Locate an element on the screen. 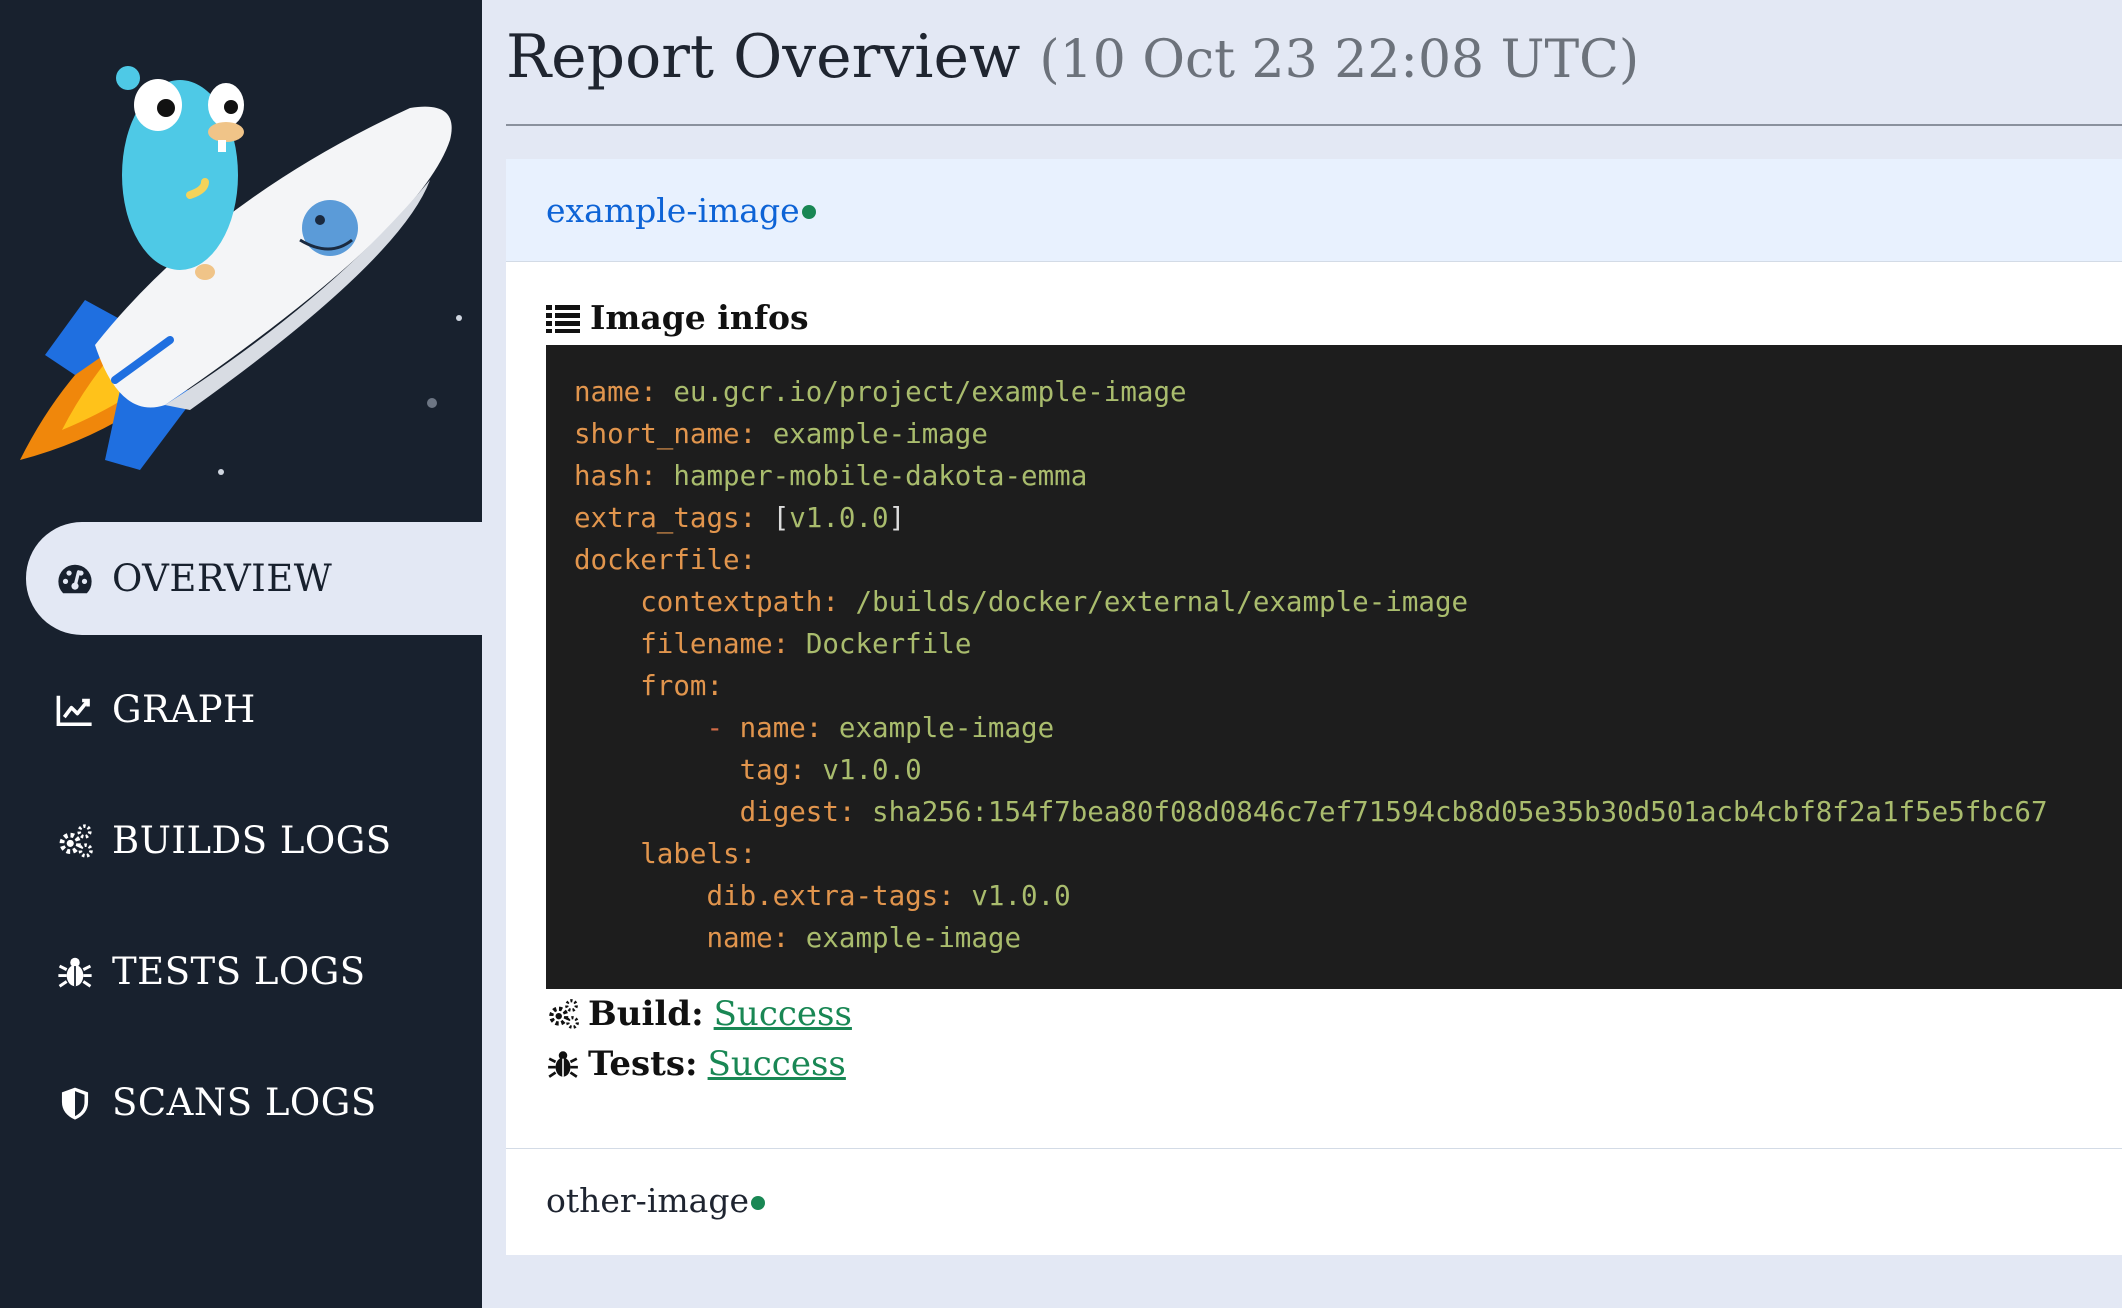 Image resolution: width=2122 pixels, height=1308 pixels. dashboard-gauge-icon is located at coordinates (75, 579).